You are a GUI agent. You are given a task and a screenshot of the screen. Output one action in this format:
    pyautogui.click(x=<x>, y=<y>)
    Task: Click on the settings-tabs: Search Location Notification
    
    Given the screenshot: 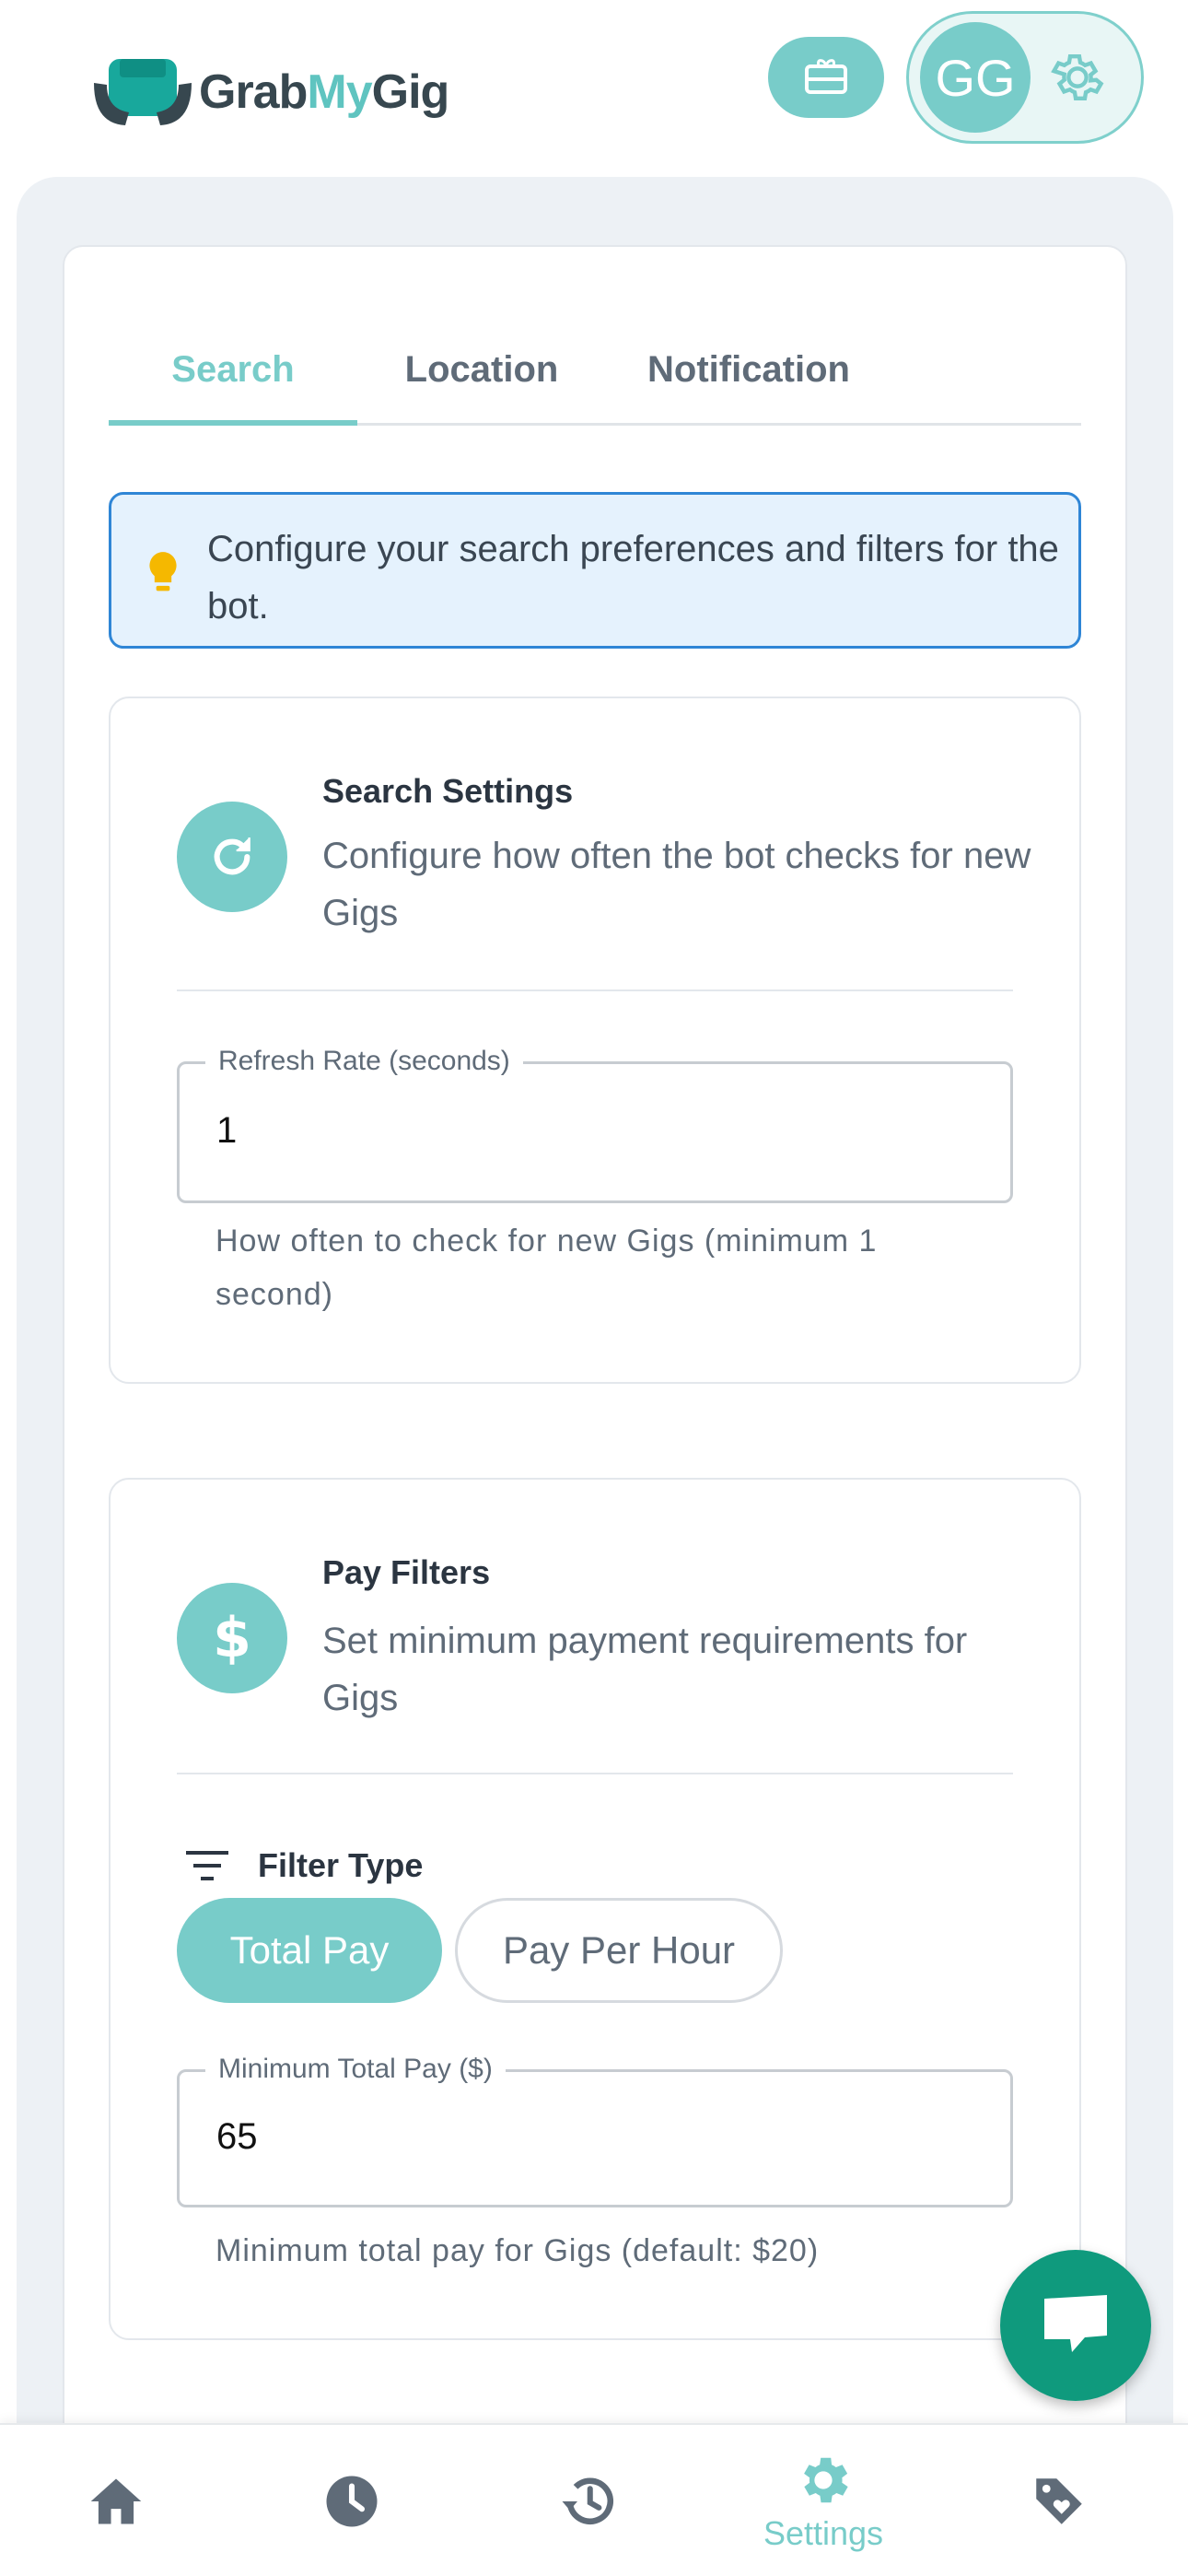 What is the action you would take?
    pyautogui.click(x=595, y=369)
    